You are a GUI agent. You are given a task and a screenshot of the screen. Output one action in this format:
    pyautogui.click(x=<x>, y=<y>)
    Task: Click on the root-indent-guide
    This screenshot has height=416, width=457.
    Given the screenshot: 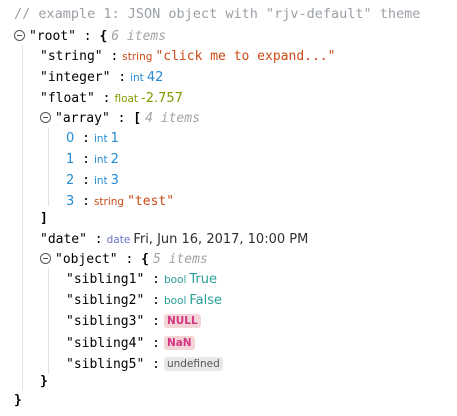 What is the action you would take?
    pyautogui.click(x=22, y=217)
    